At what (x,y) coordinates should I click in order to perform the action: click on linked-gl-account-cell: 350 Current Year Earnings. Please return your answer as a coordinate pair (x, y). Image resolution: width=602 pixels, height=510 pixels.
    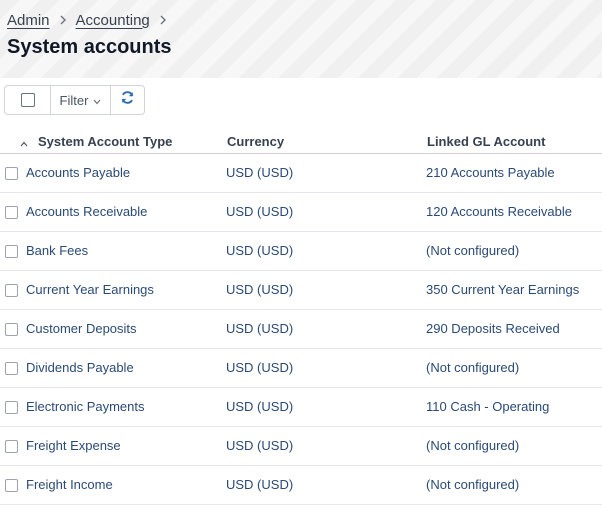
    Looking at the image, I should click on (503, 289).